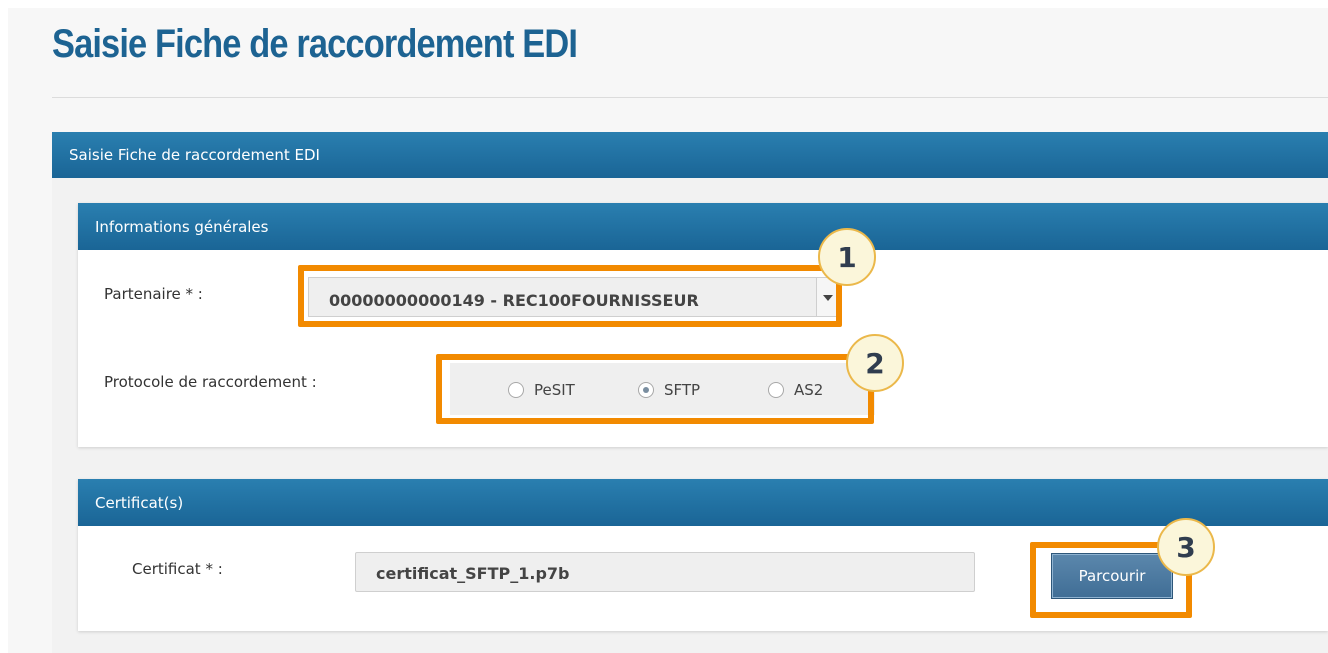  What do you see at coordinates (315, 44) in the screenshot?
I see `page-title: Saisie Fiche de raccordement EDI` at bounding box center [315, 44].